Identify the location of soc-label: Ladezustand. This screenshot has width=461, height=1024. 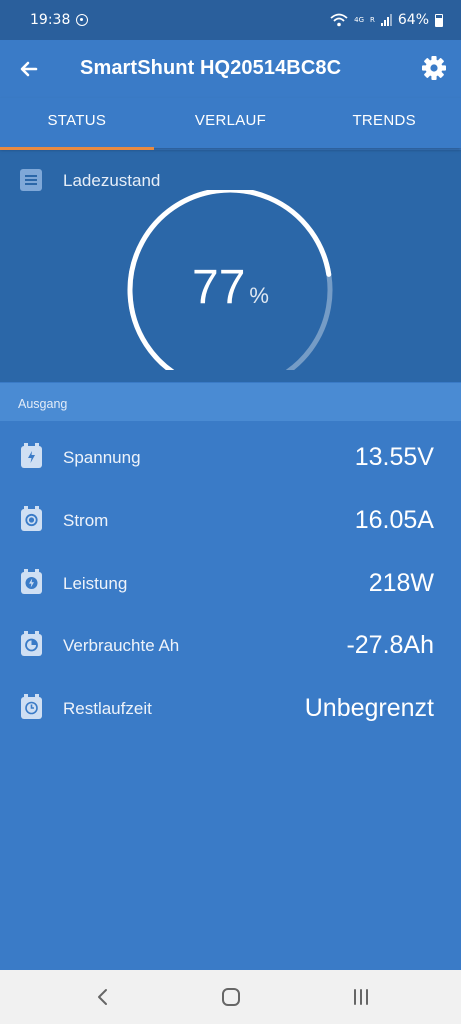
(112, 180).